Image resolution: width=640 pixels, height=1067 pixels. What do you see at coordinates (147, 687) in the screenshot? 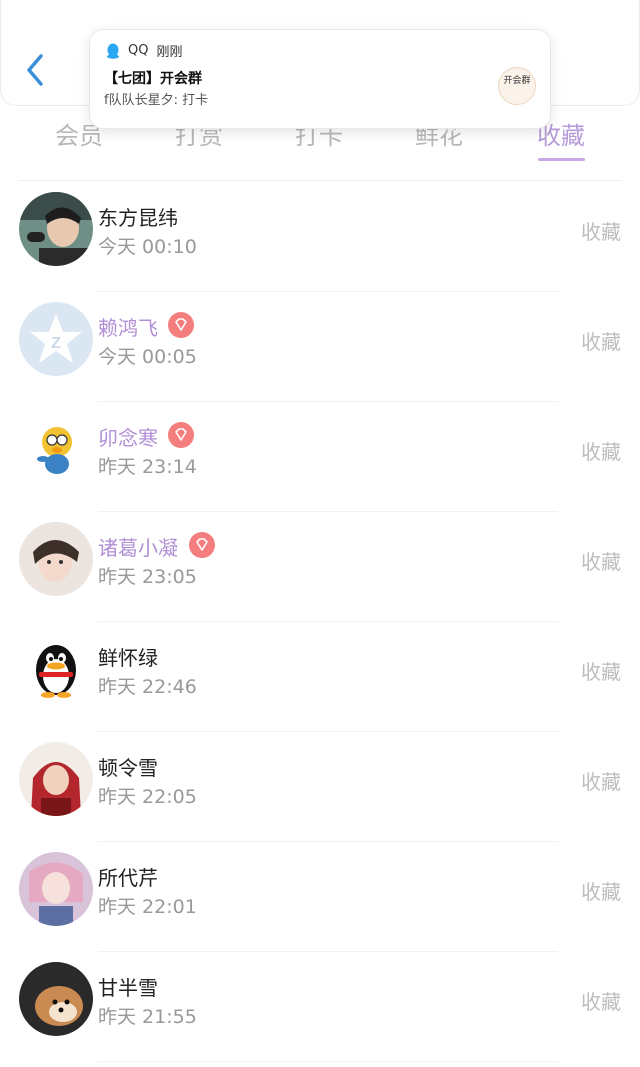
I see `favorite-time: 昨天 22:46` at bounding box center [147, 687].